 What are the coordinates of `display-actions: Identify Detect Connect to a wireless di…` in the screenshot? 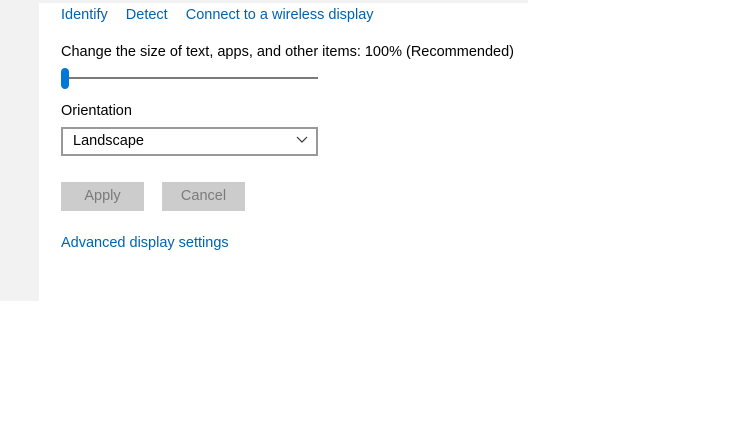 It's located at (224, 15).